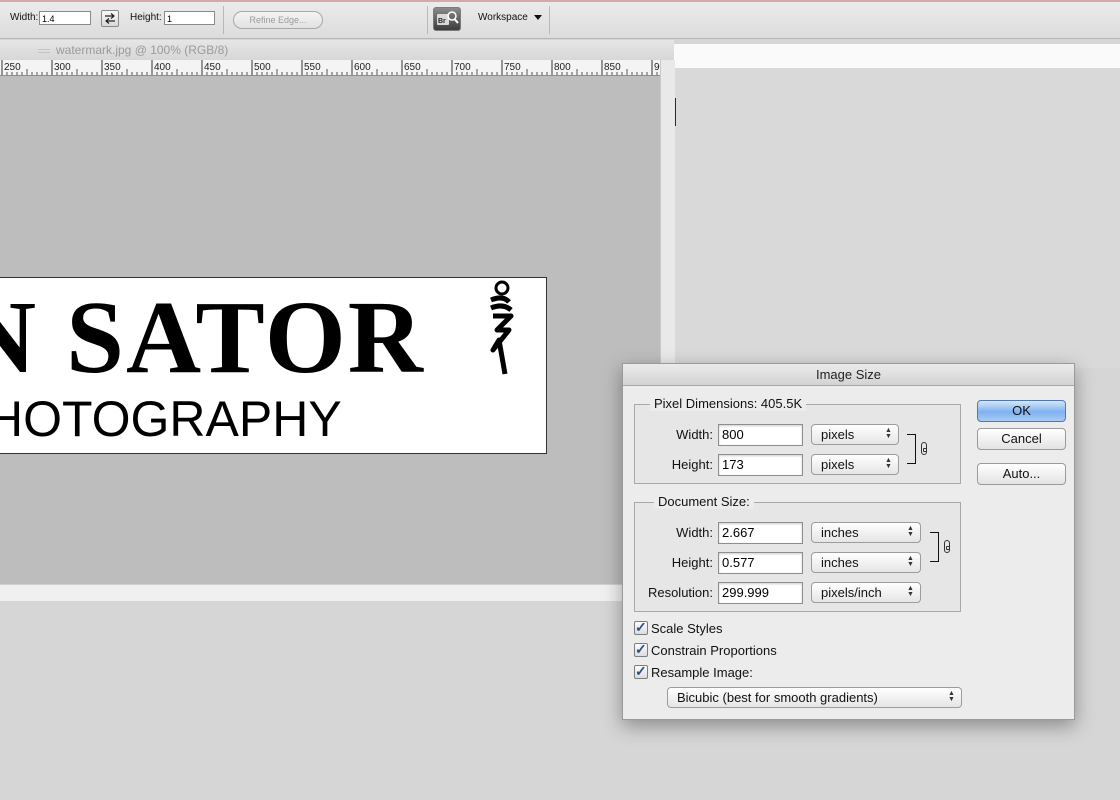  I want to click on image-canvas: N SATOR HOTOGRAPHY, so click(273, 365).